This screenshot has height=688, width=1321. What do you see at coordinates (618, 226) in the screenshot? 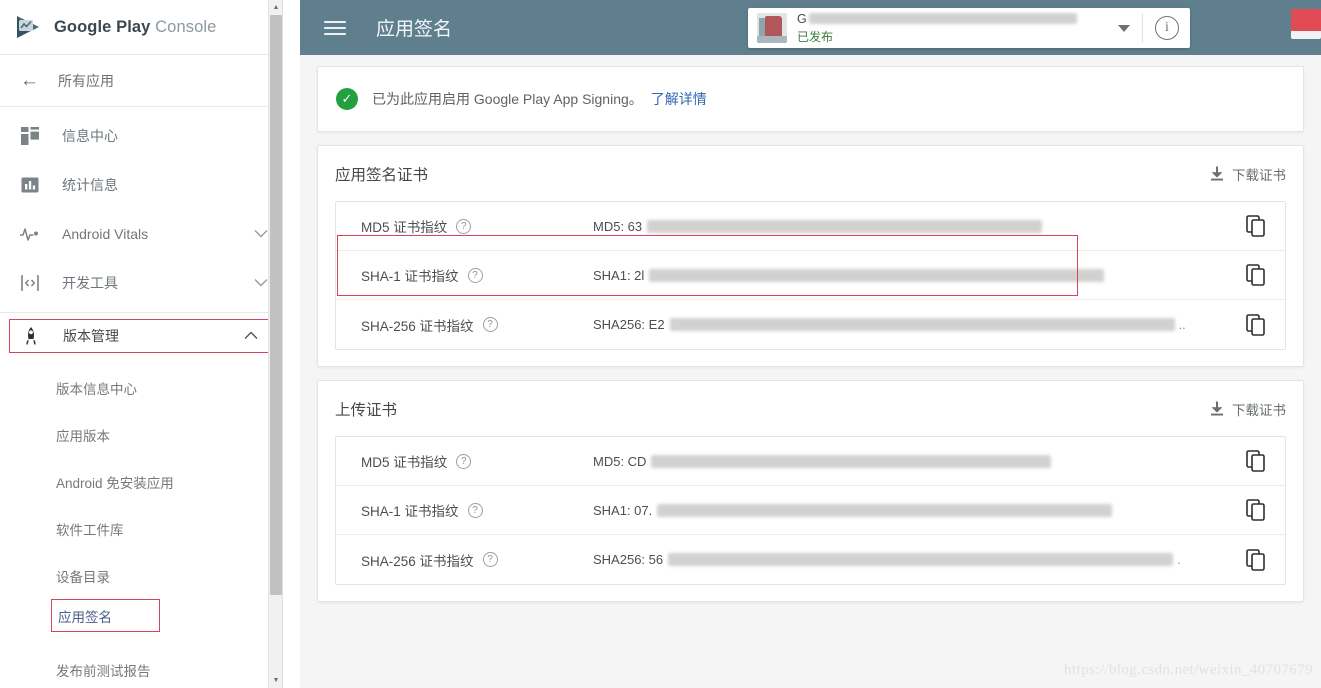
I see `fingerprint-value-prefix: MD5: 63` at bounding box center [618, 226].